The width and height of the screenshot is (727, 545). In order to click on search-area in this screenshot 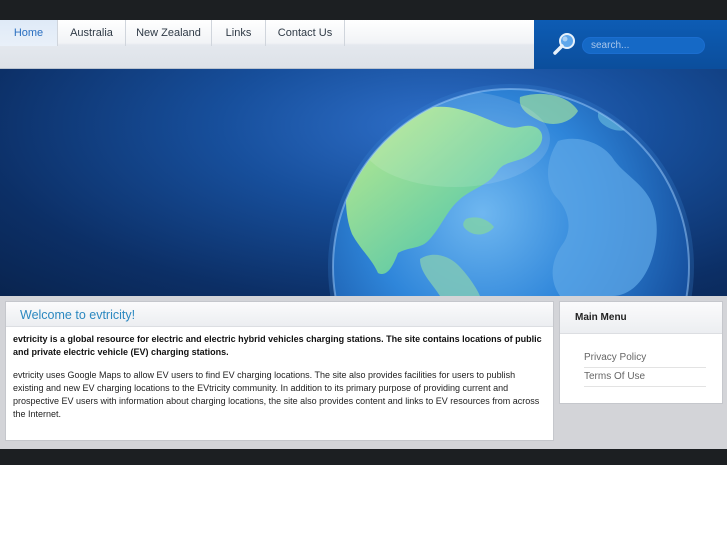, I will do `click(630, 44)`.